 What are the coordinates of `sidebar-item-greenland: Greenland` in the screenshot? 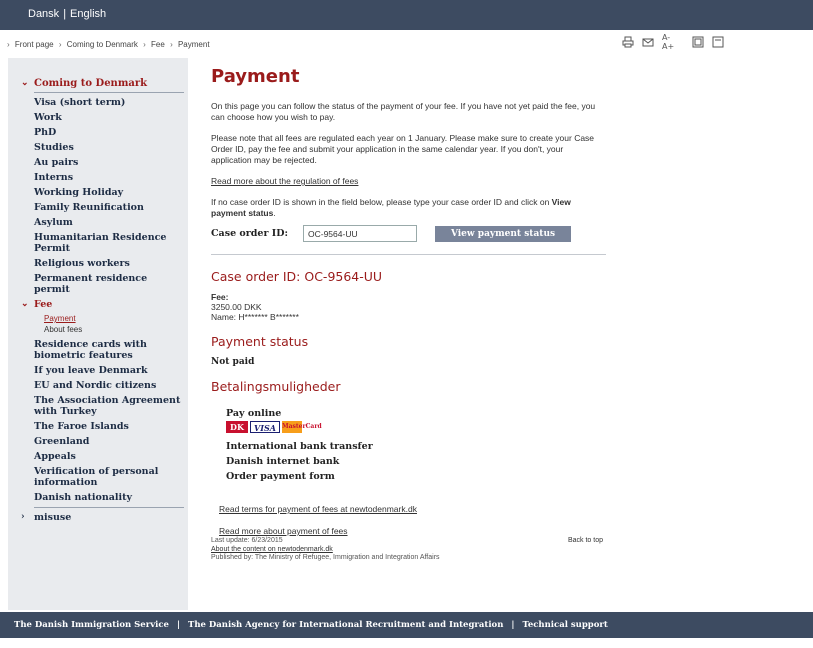 It's located at (109, 441).